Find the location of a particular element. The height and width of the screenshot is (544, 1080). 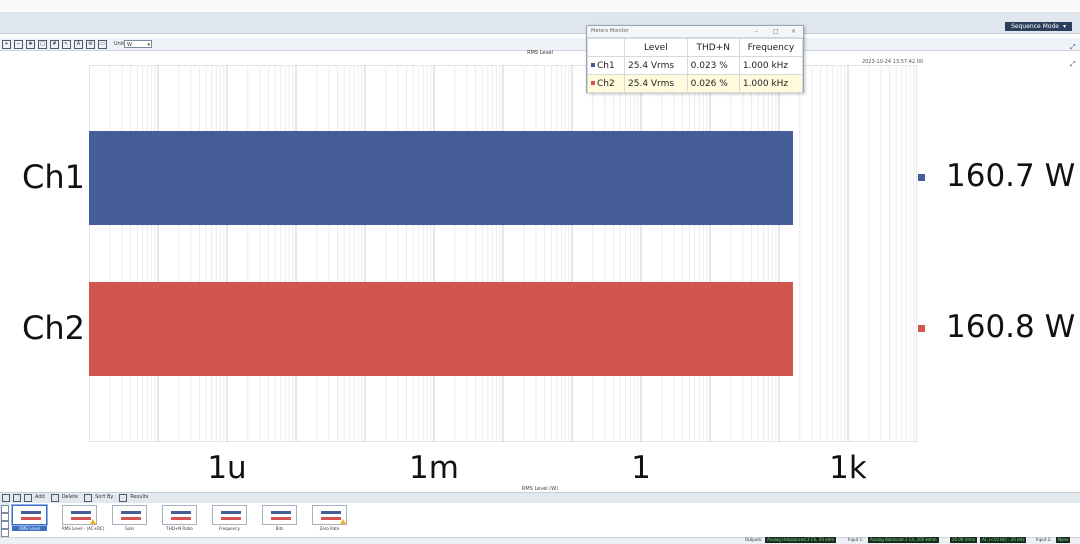

column-header is located at coordinates (606, 47).